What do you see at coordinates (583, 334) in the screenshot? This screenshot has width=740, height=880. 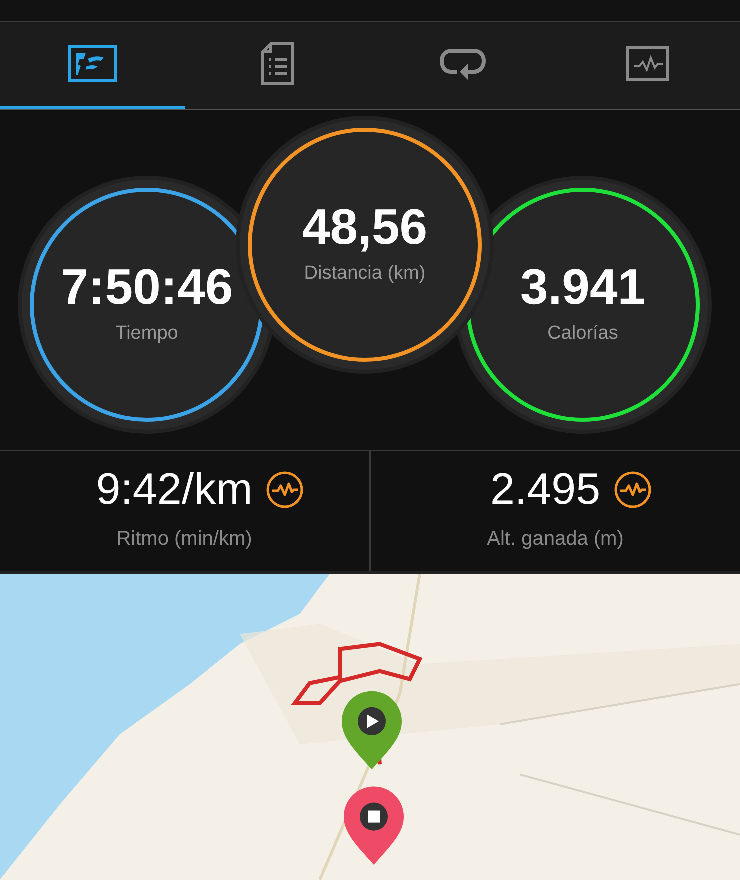 I see `stat-label: Calorías` at bounding box center [583, 334].